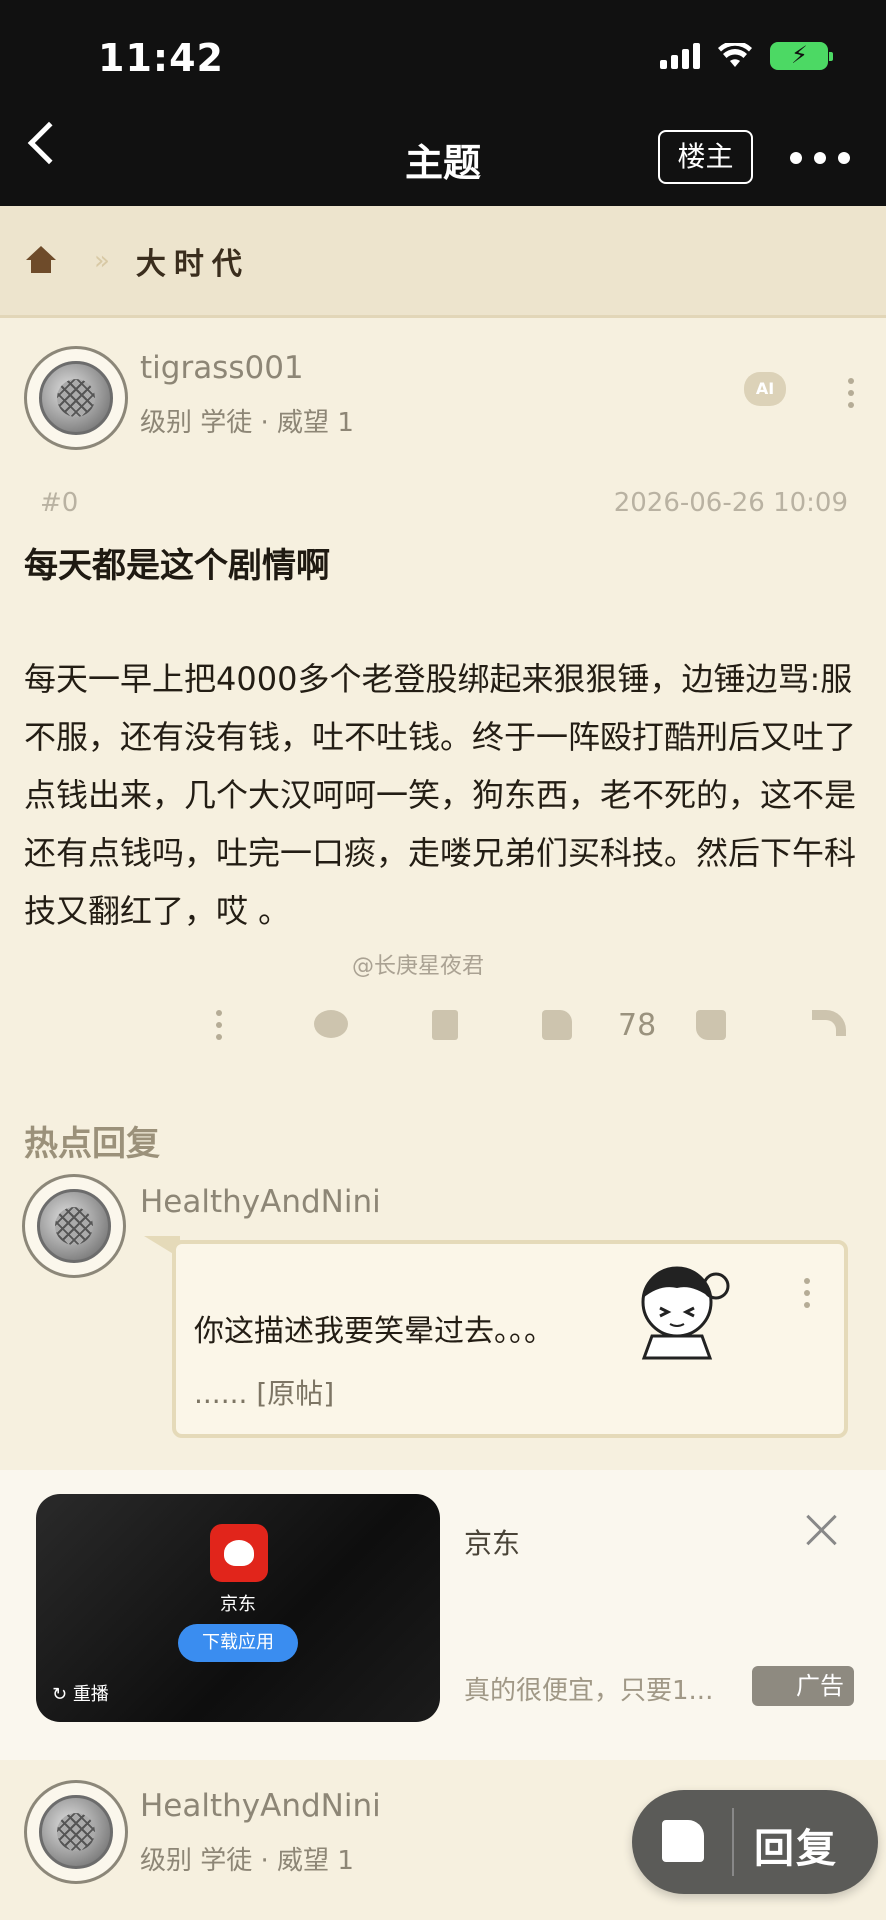 The width and height of the screenshot is (886, 1920). I want to click on reply-options-icon, so click(808, 1293).